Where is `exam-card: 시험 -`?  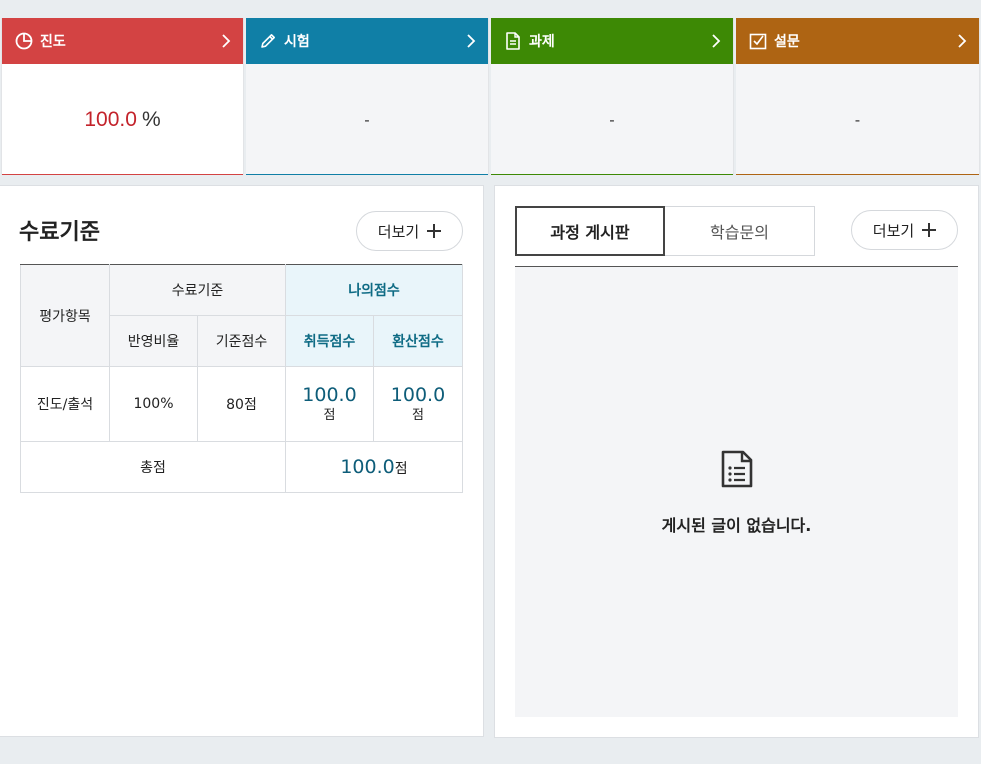 exam-card: 시험 - is located at coordinates (367, 96).